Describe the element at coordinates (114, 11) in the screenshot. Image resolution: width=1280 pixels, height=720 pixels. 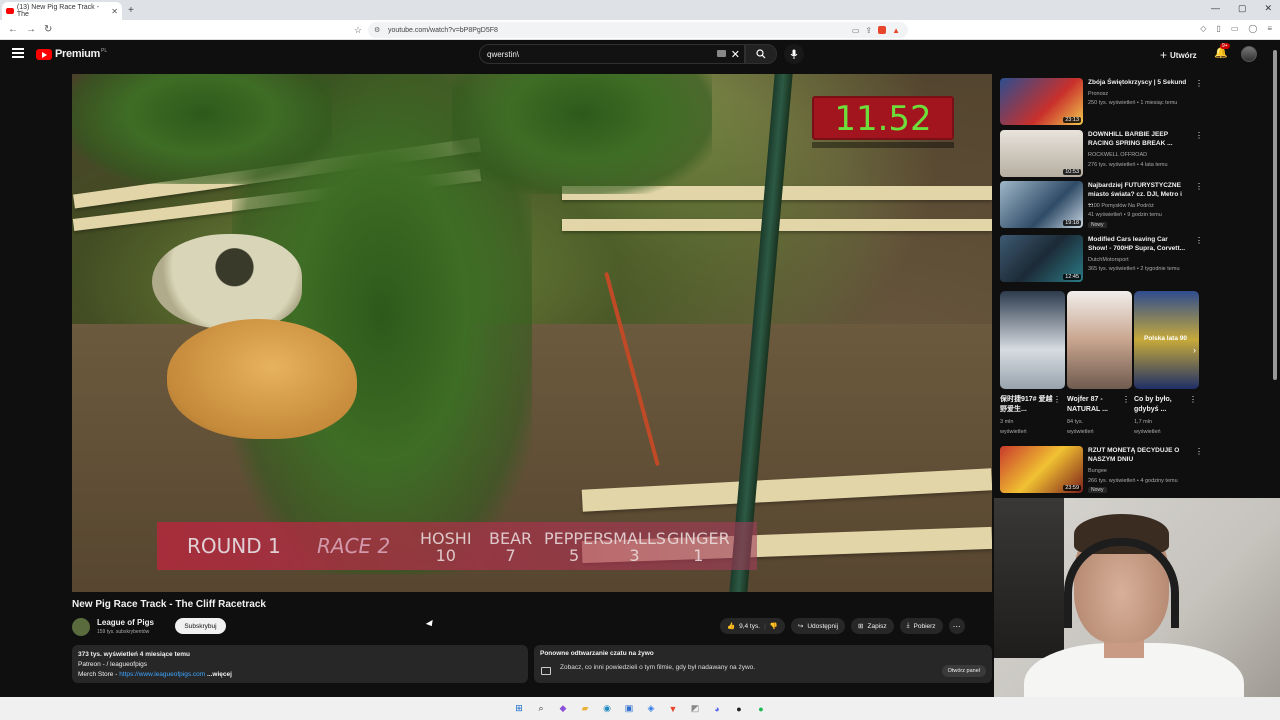
I see `close-tab-icon: ✕` at that location.